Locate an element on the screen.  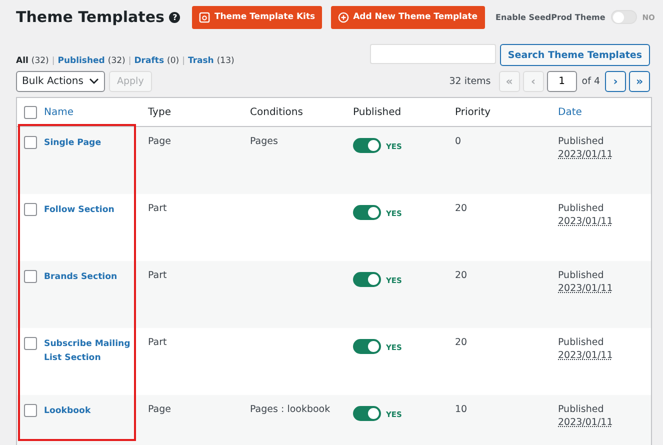
select-all-checkbox is located at coordinates (30, 112).